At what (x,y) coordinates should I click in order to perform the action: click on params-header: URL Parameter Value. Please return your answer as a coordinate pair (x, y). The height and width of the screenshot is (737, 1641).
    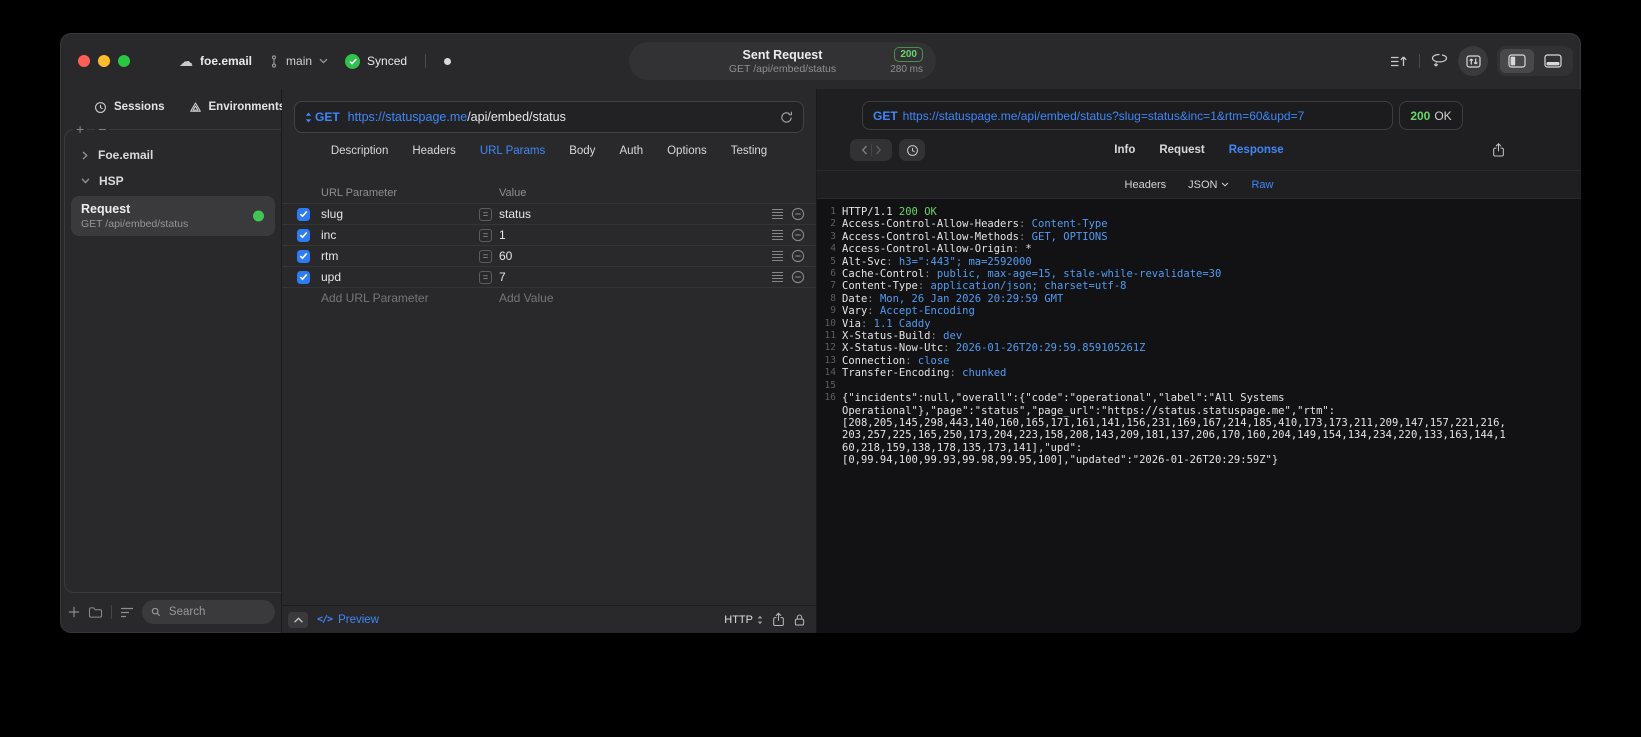
    Looking at the image, I should click on (549, 190).